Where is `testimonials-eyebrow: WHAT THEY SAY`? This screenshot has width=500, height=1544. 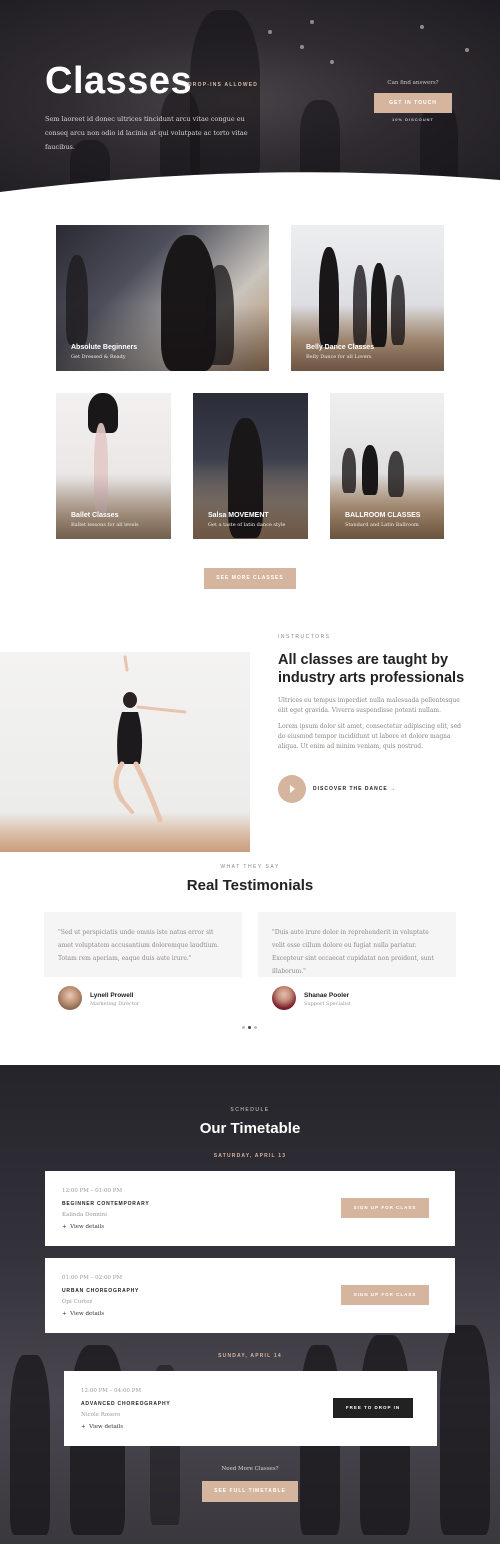 testimonials-eyebrow: WHAT THEY SAY is located at coordinates (250, 867).